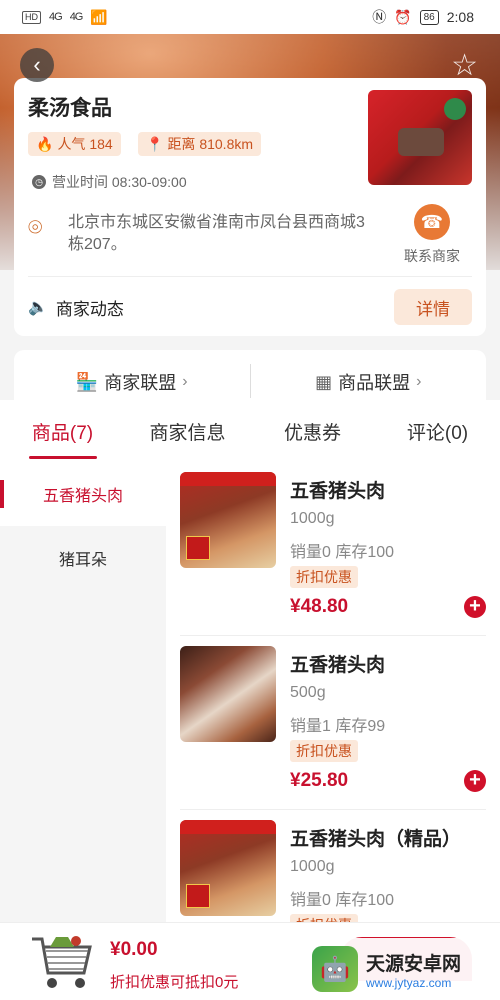  I want to click on signal-icon: 4G, so click(56, 17).